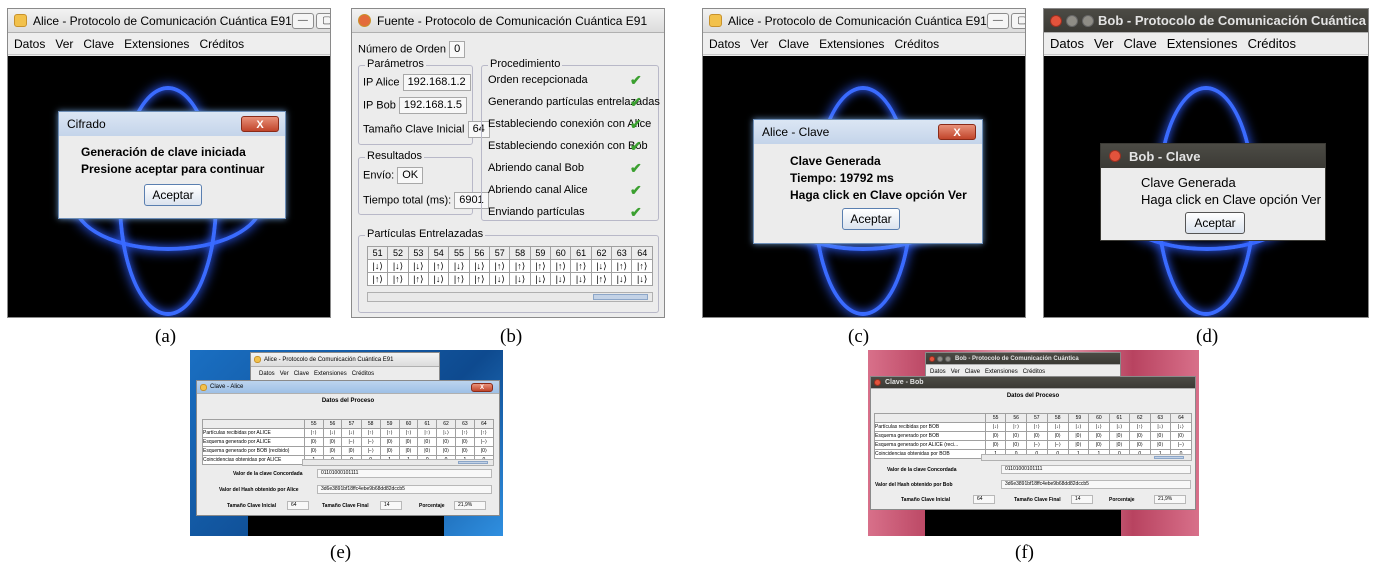 This screenshot has height=565, width=1378. Describe the element at coordinates (930, 427) in the screenshot. I see `row-label: Partículas recibidas por BOB` at that location.